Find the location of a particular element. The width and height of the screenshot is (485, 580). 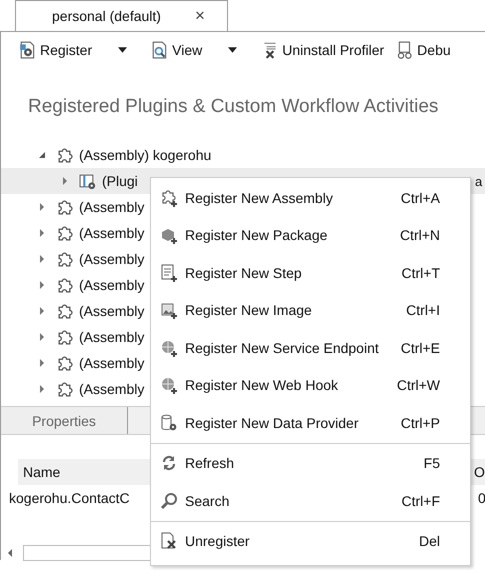

menu-item: Register New Image Ctrl+I is located at coordinates (310, 310).